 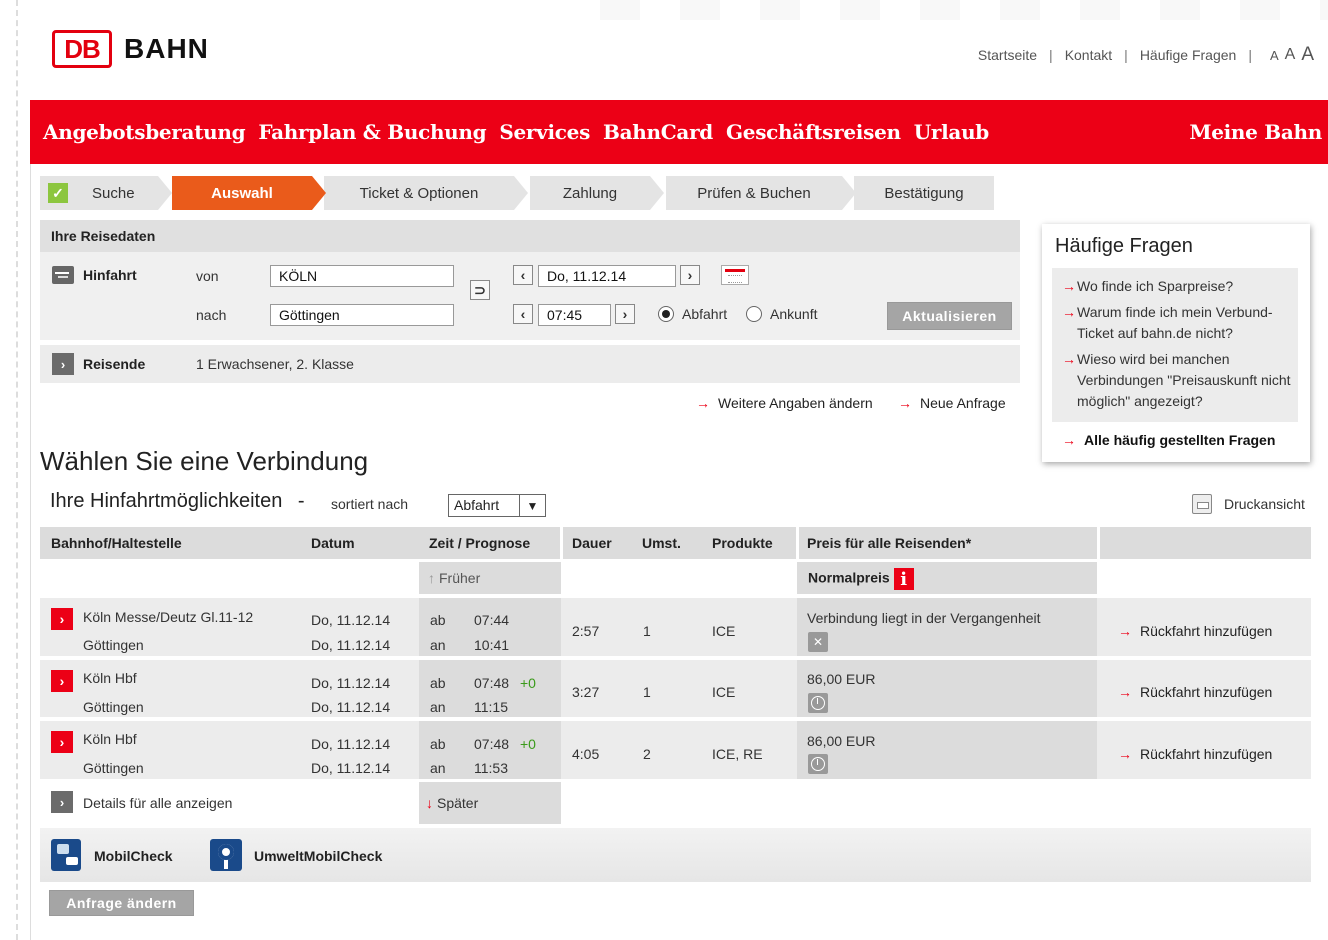 I want to click on dep-time: 07:44, so click(x=492, y=620).